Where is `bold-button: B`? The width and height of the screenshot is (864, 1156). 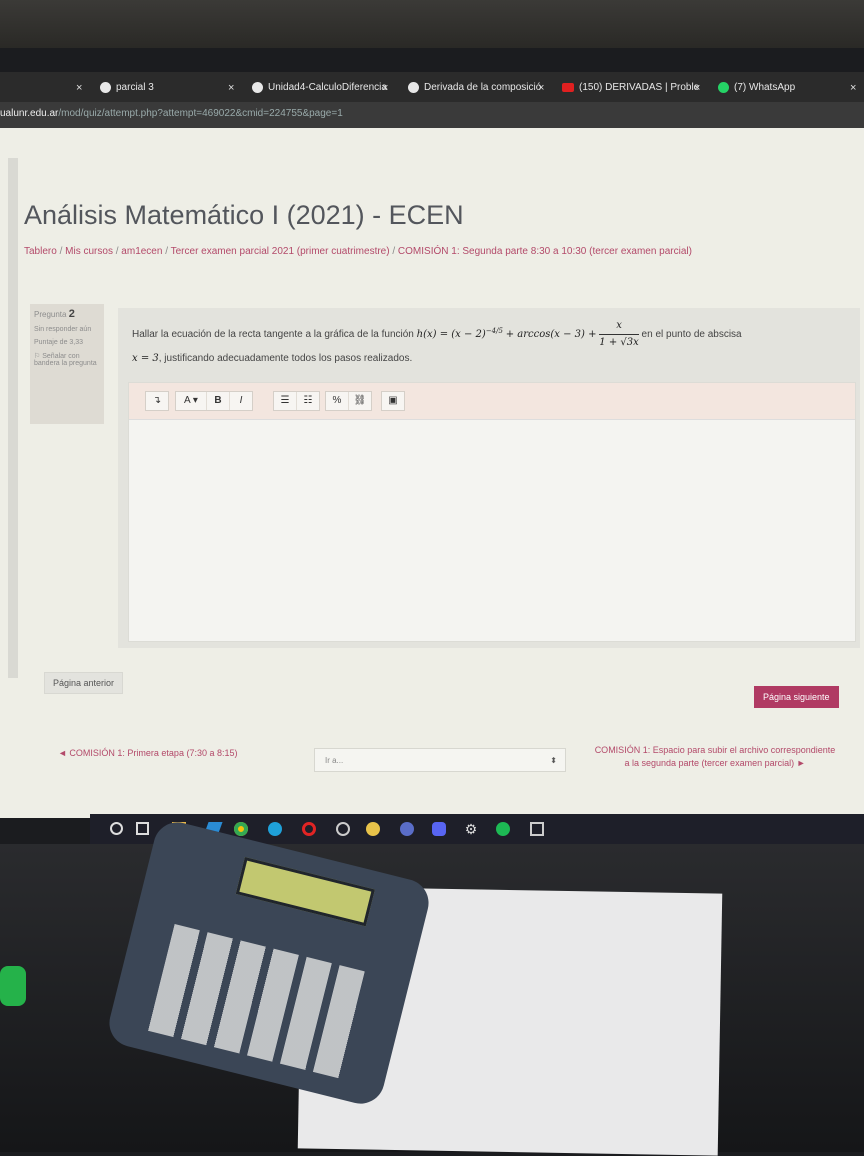
bold-button: B is located at coordinates (218, 401).